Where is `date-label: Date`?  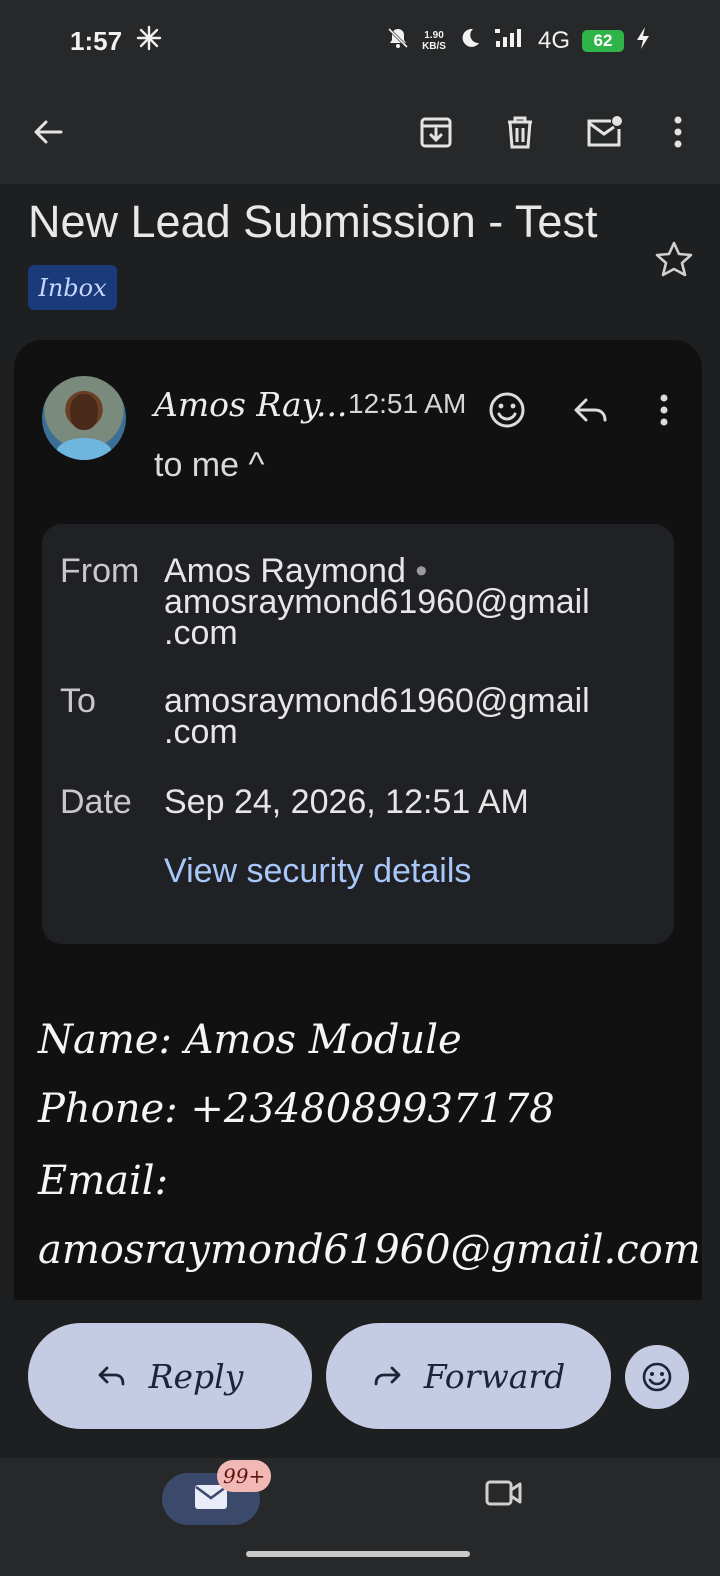
date-label: Date is located at coordinates (96, 802).